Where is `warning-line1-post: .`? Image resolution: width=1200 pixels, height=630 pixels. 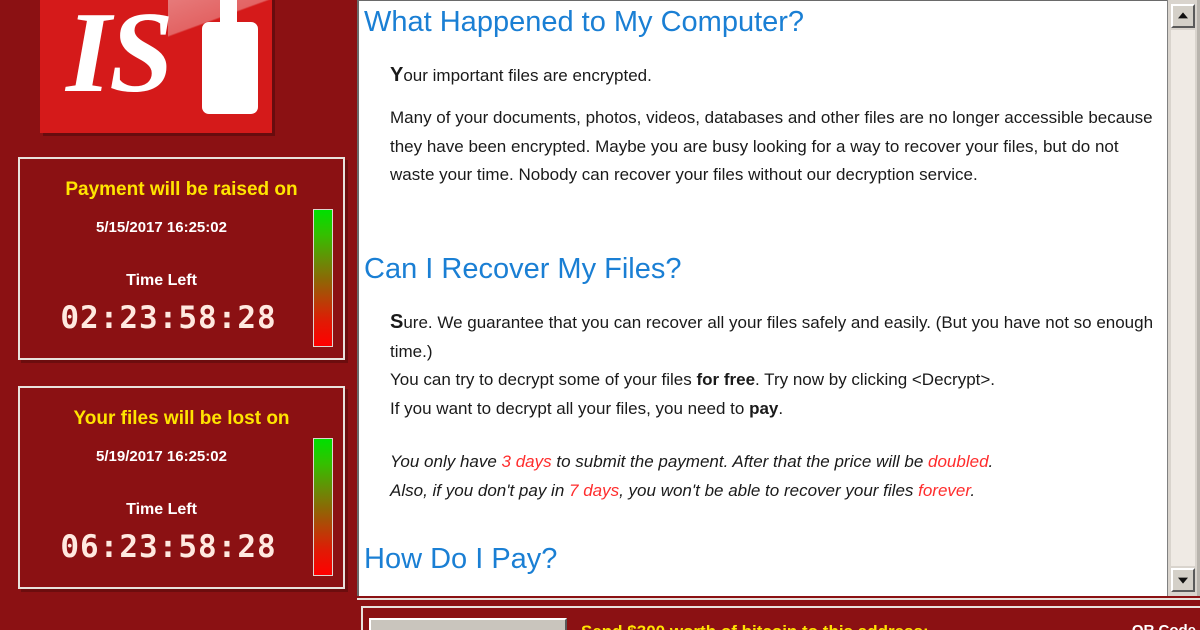 warning-line1-post: . is located at coordinates (991, 461).